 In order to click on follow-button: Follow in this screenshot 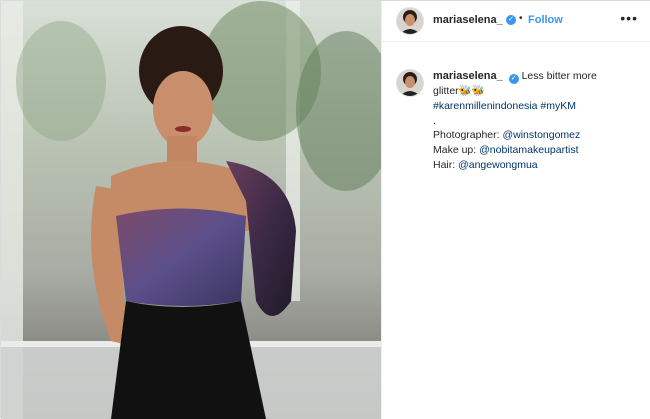, I will do `click(545, 20)`.